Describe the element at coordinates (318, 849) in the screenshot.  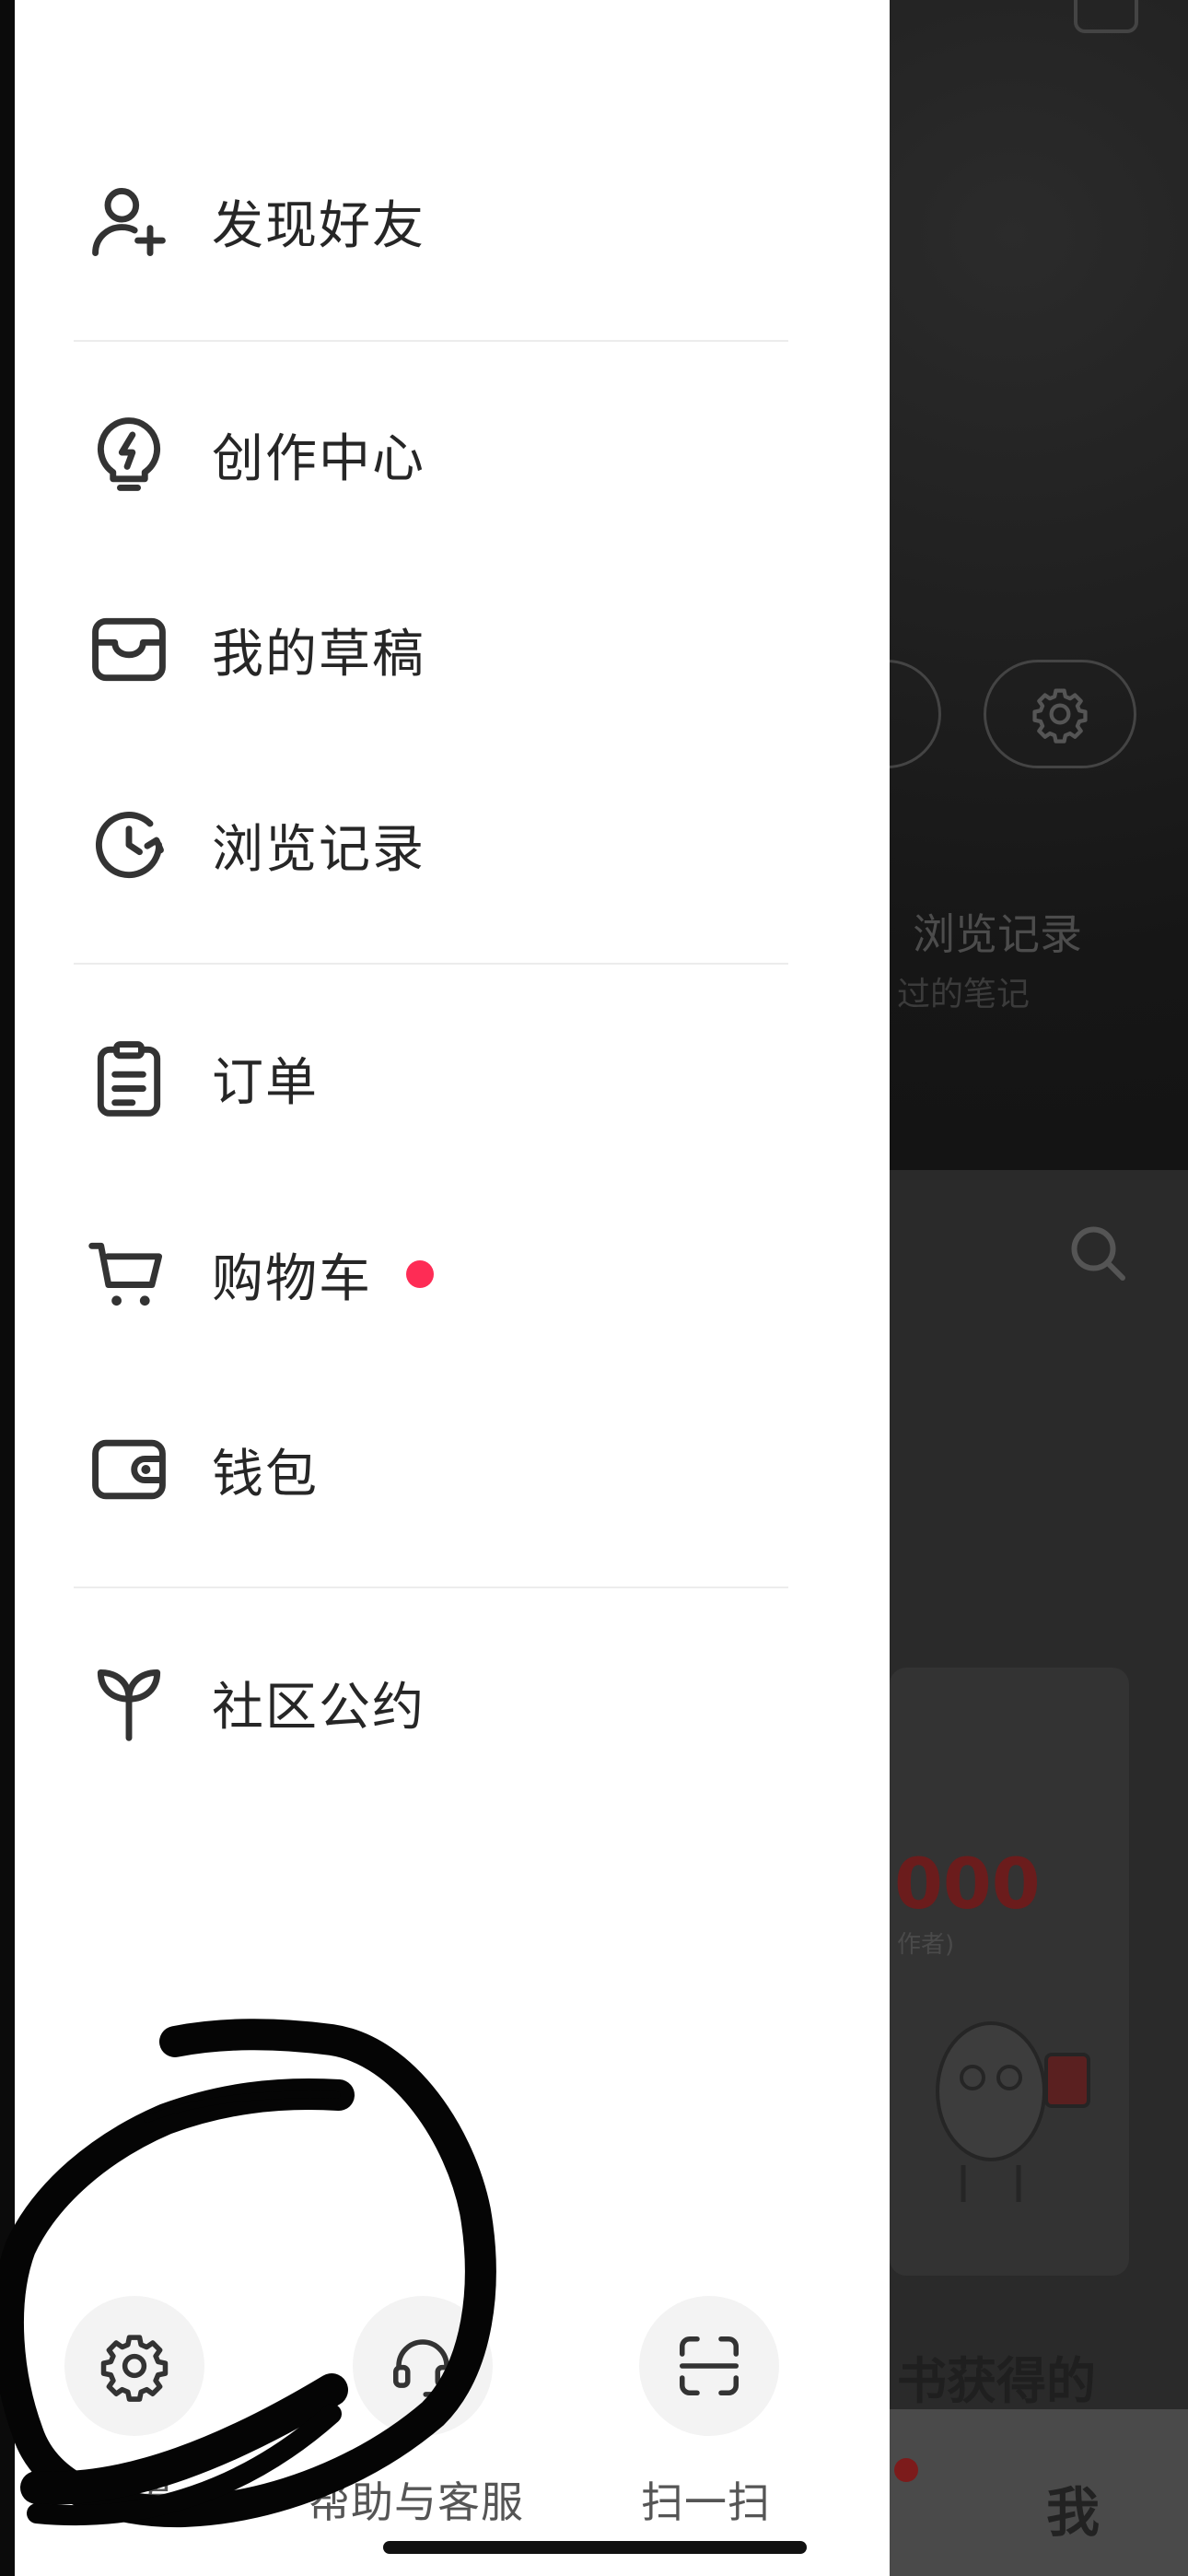
I see `menu-label: 浏览记录` at that location.